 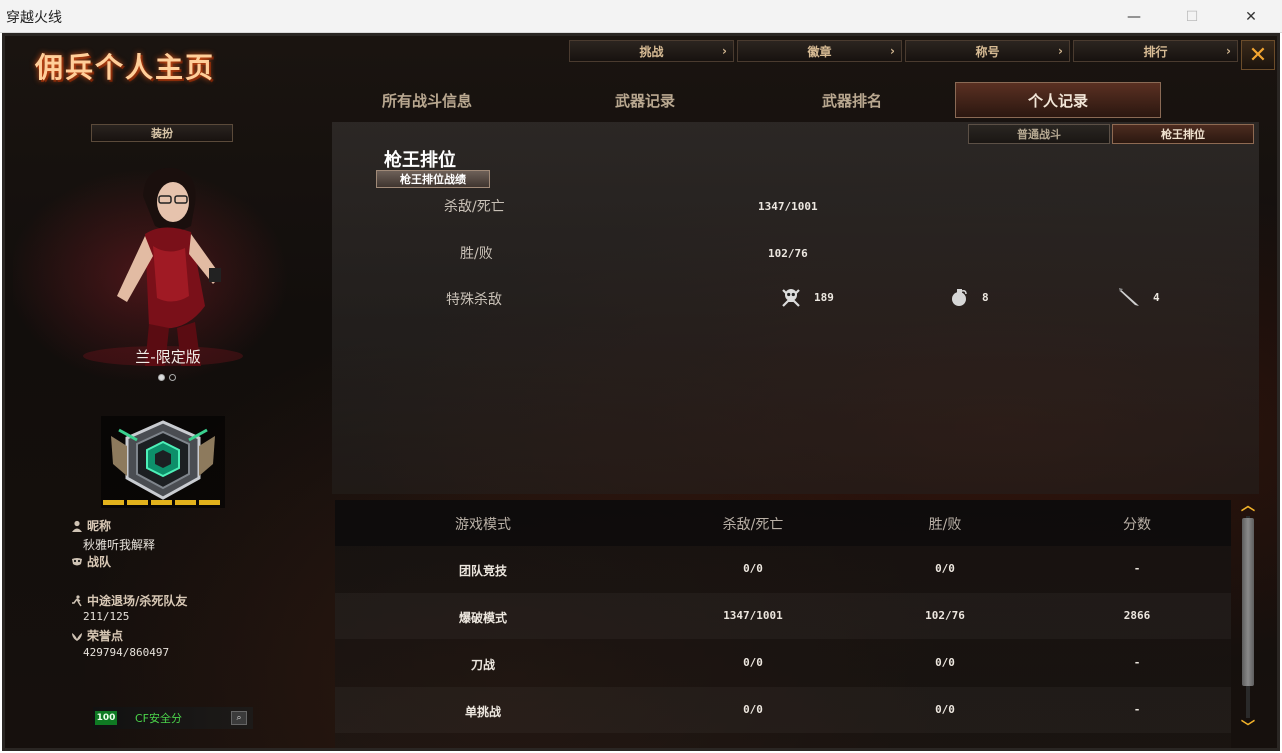 What do you see at coordinates (1248, 506) in the screenshot?
I see `scroll-up-icon: ︿` at bounding box center [1248, 506].